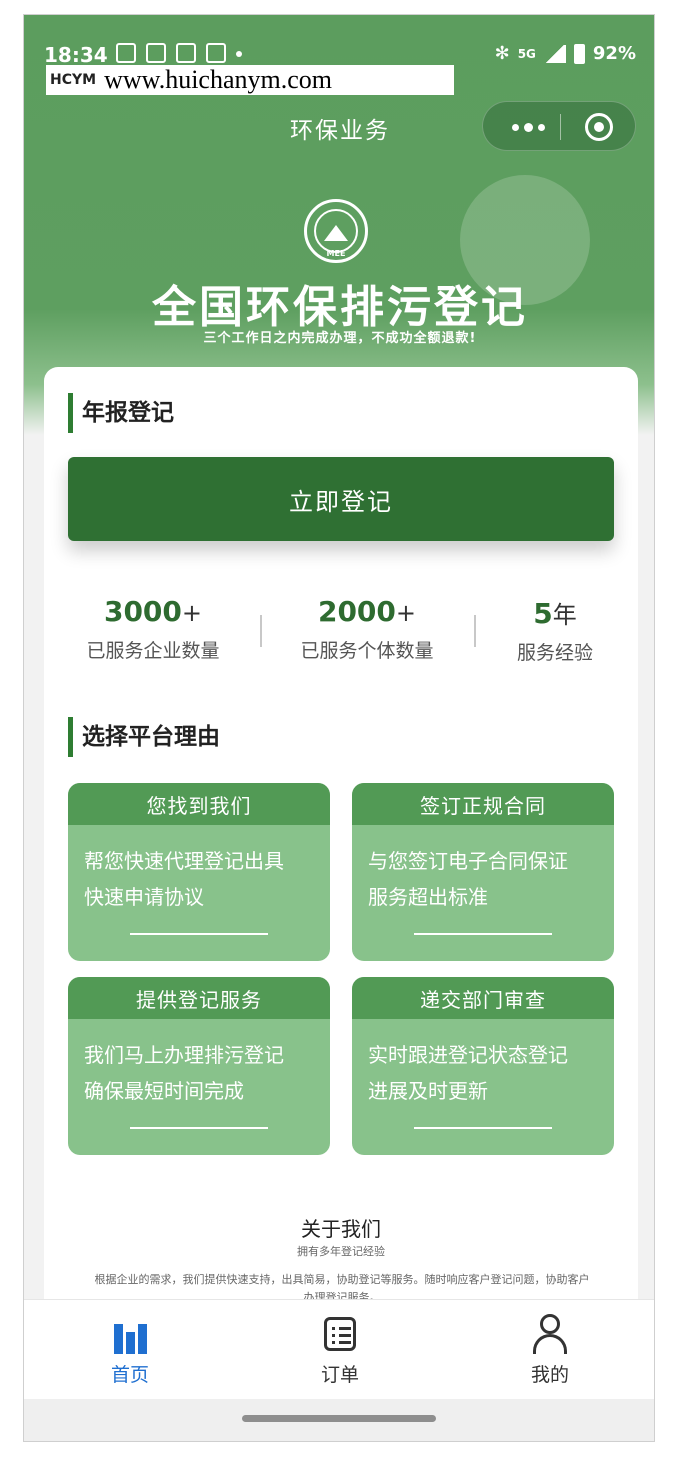  Describe the element at coordinates (340, 307) in the screenshot. I see `hero-title: 全国环保排污登记` at that location.